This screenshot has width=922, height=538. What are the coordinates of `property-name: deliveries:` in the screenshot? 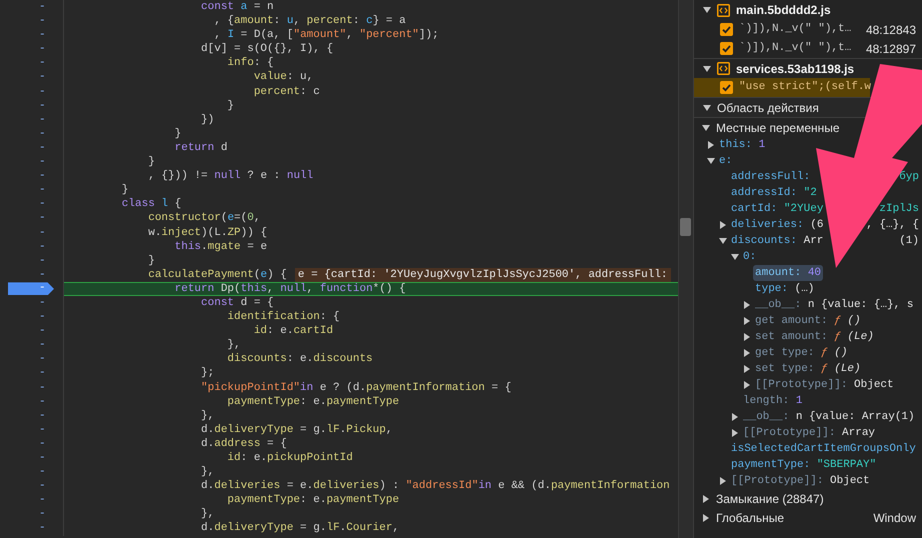 It's located at (767, 225).